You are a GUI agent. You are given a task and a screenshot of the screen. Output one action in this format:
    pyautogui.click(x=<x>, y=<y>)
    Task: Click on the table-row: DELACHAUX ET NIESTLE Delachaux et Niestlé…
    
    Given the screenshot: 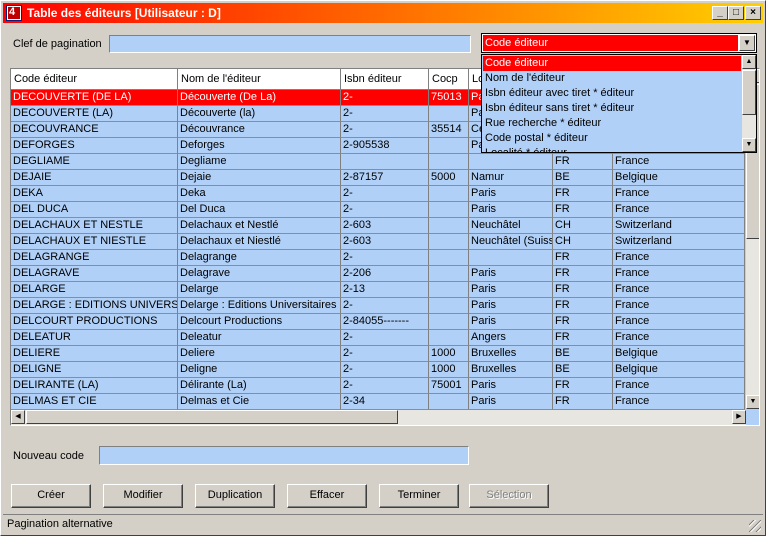 What is the action you would take?
    pyautogui.click(x=378, y=242)
    